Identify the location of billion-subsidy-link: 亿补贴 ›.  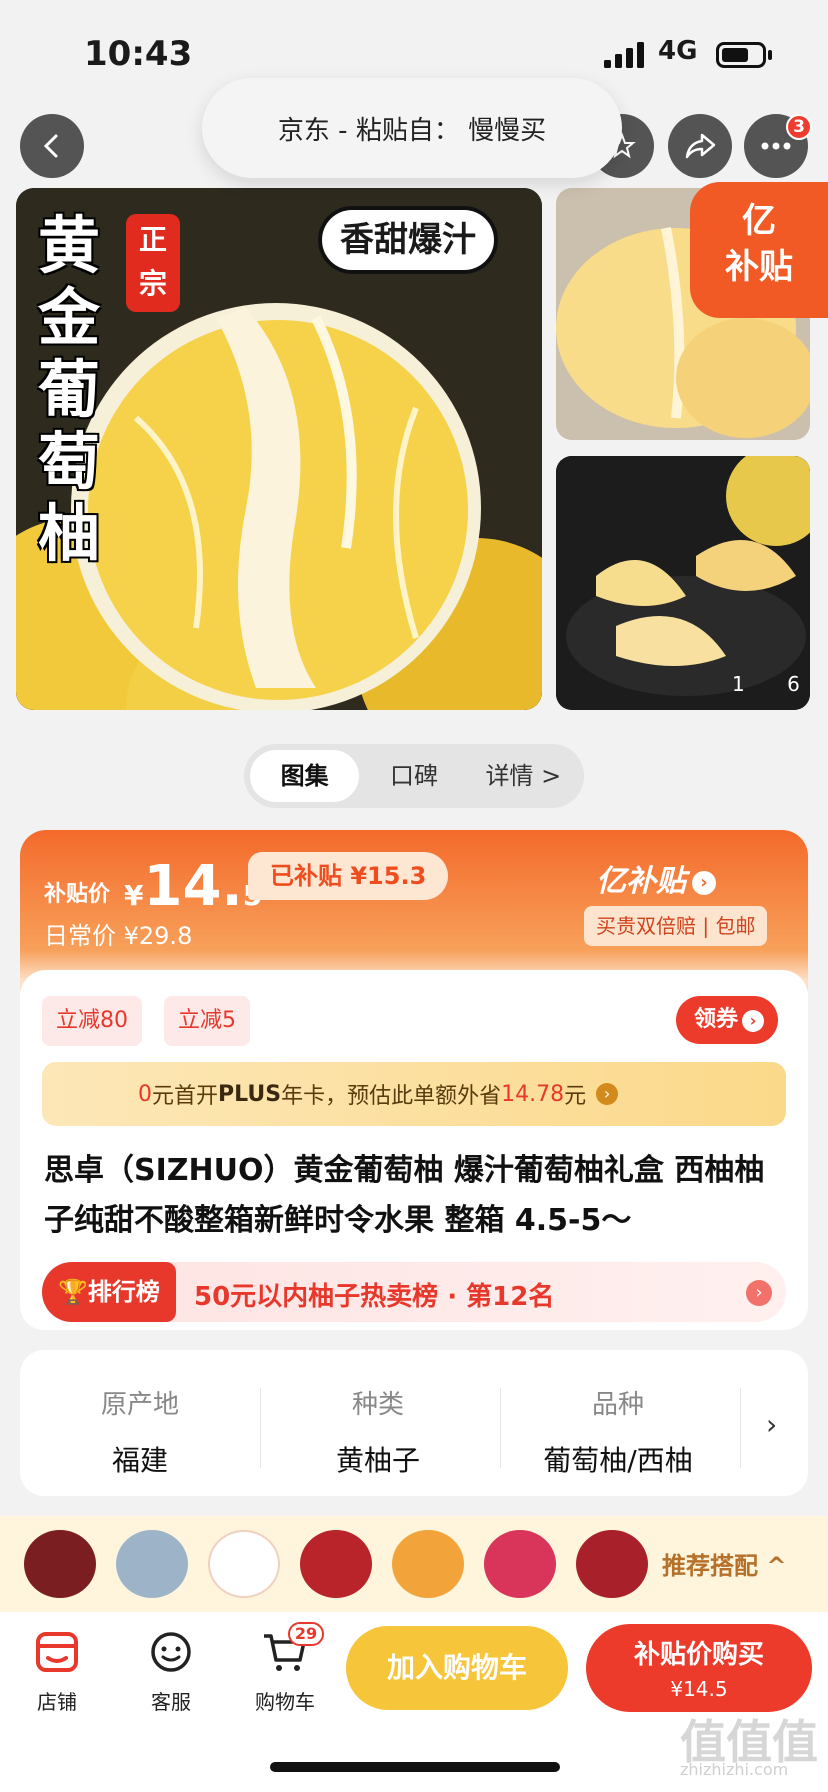
(656, 878).